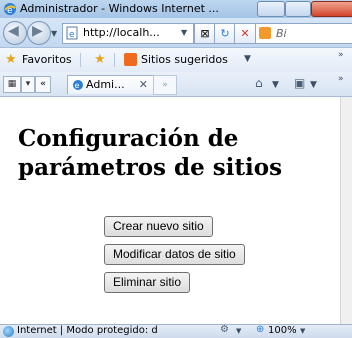  I want to click on suggested-sites-icon, so click(130, 59).